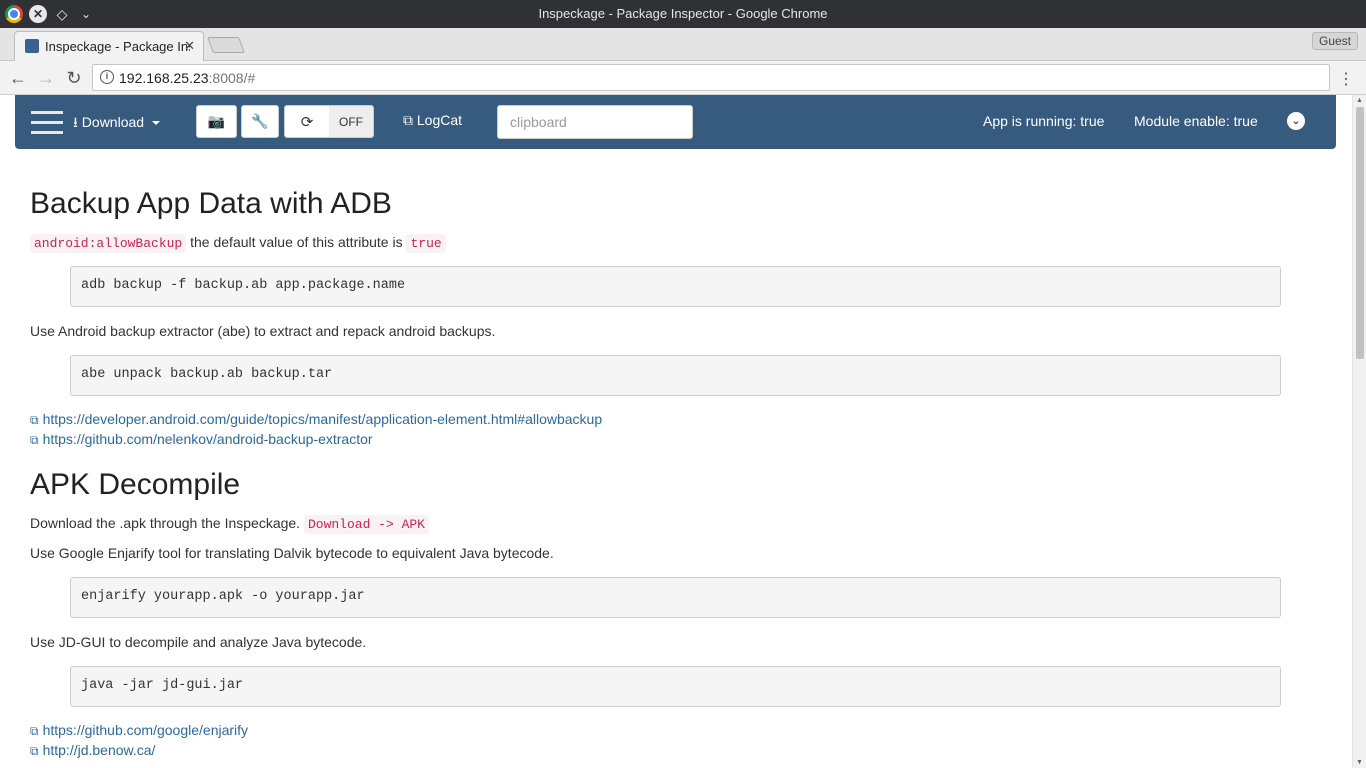 This screenshot has width=1366, height=768. What do you see at coordinates (1359, 762) in the screenshot?
I see `scroll-down-icon: ▼` at bounding box center [1359, 762].